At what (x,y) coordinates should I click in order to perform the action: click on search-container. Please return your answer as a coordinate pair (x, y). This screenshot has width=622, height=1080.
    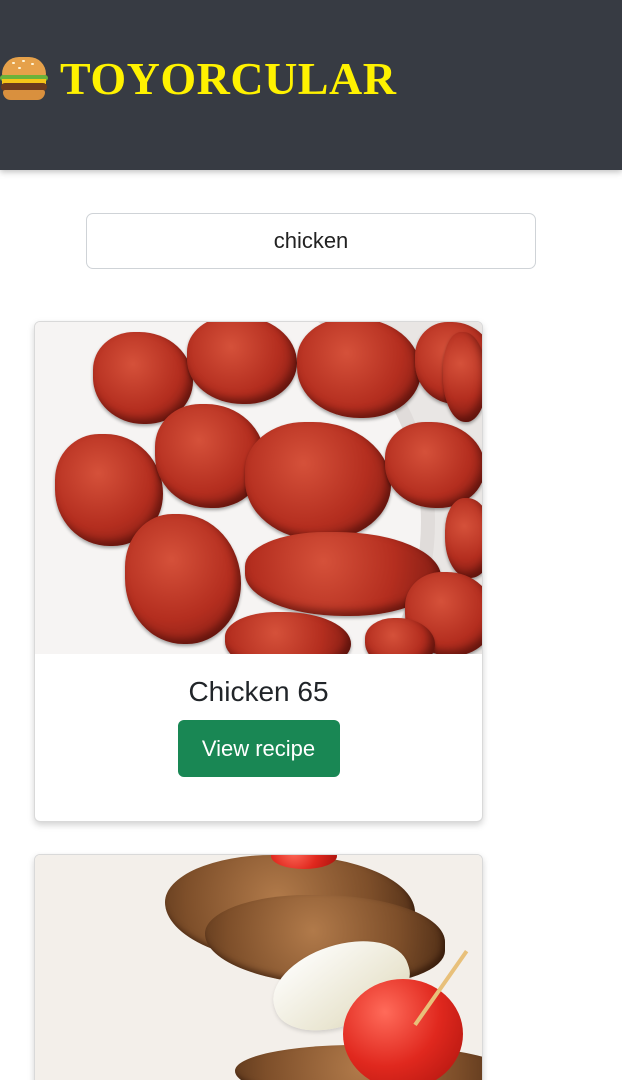
    Looking at the image, I should click on (311, 241).